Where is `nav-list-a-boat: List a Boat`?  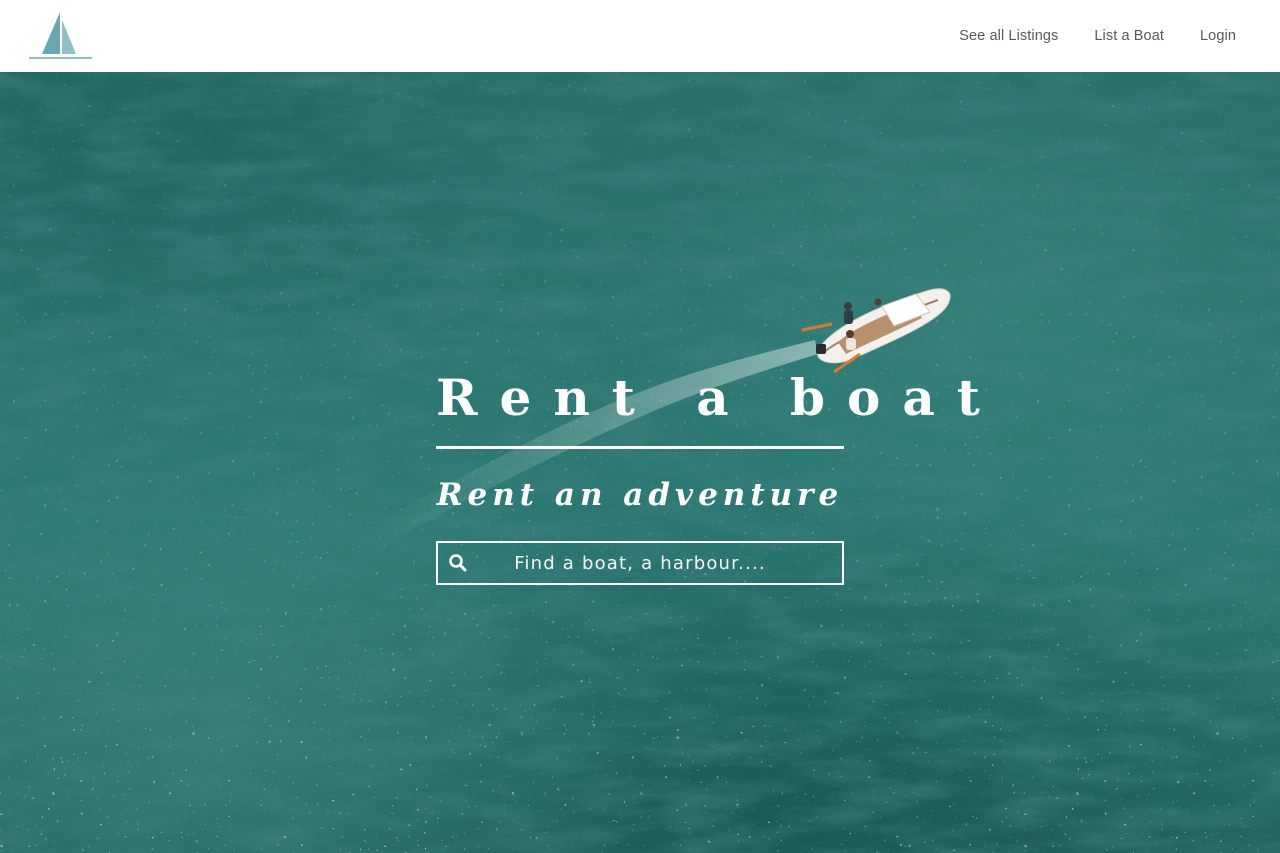 nav-list-a-boat: List a Boat is located at coordinates (1129, 36).